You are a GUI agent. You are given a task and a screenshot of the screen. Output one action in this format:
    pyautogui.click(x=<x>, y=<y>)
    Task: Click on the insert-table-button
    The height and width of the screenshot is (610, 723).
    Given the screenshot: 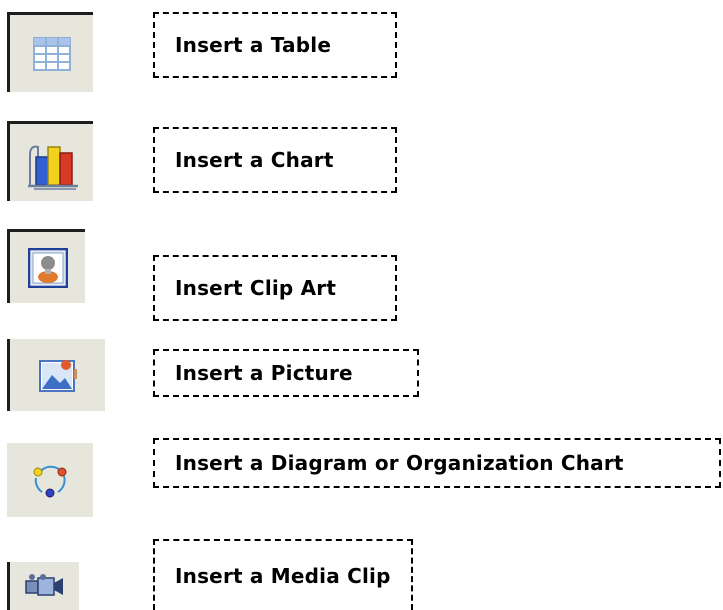 What is the action you would take?
    pyautogui.click(x=50, y=52)
    